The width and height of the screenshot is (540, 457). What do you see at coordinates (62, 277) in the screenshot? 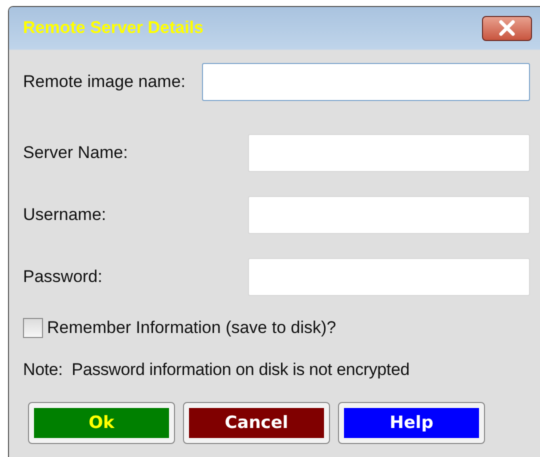
I see `field-label: Password:` at bounding box center [62, 277].